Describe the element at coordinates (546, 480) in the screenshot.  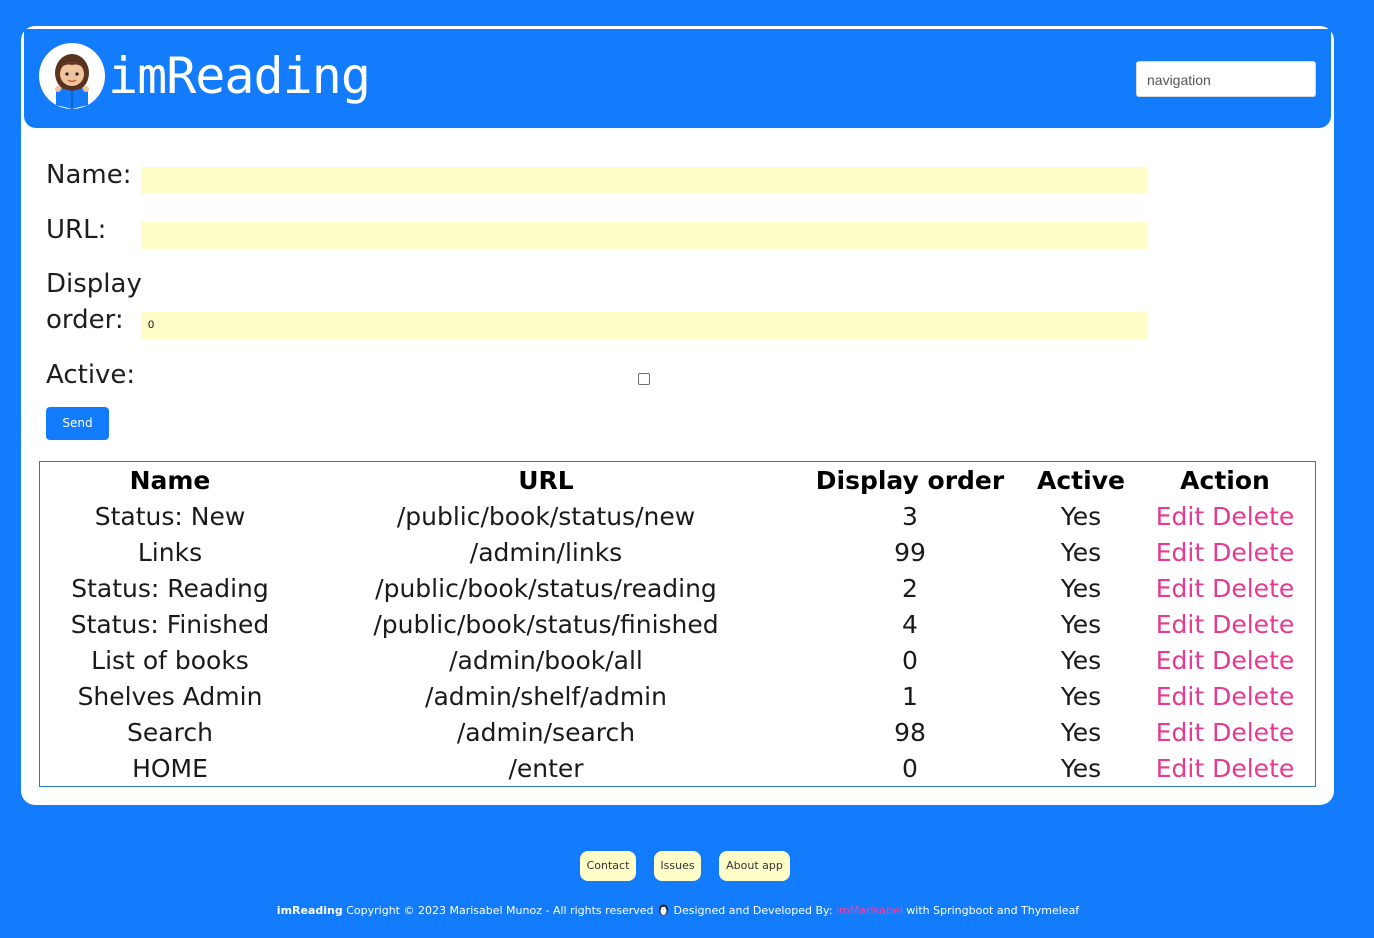
I see `header-url: URL` at that location.